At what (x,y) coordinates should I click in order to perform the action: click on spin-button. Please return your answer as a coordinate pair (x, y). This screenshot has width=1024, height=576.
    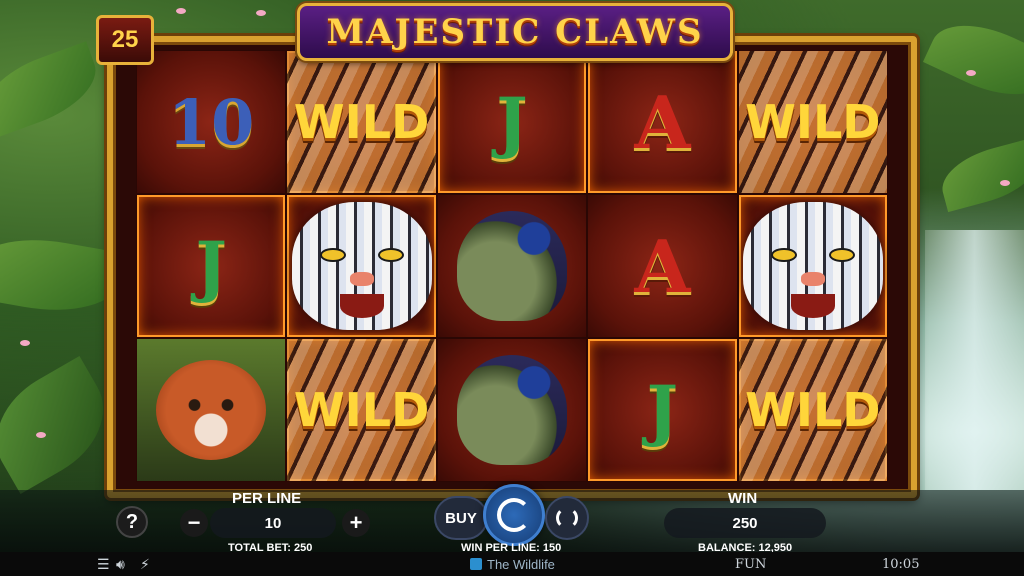
    Looking at the image, I should click on (514, 515).